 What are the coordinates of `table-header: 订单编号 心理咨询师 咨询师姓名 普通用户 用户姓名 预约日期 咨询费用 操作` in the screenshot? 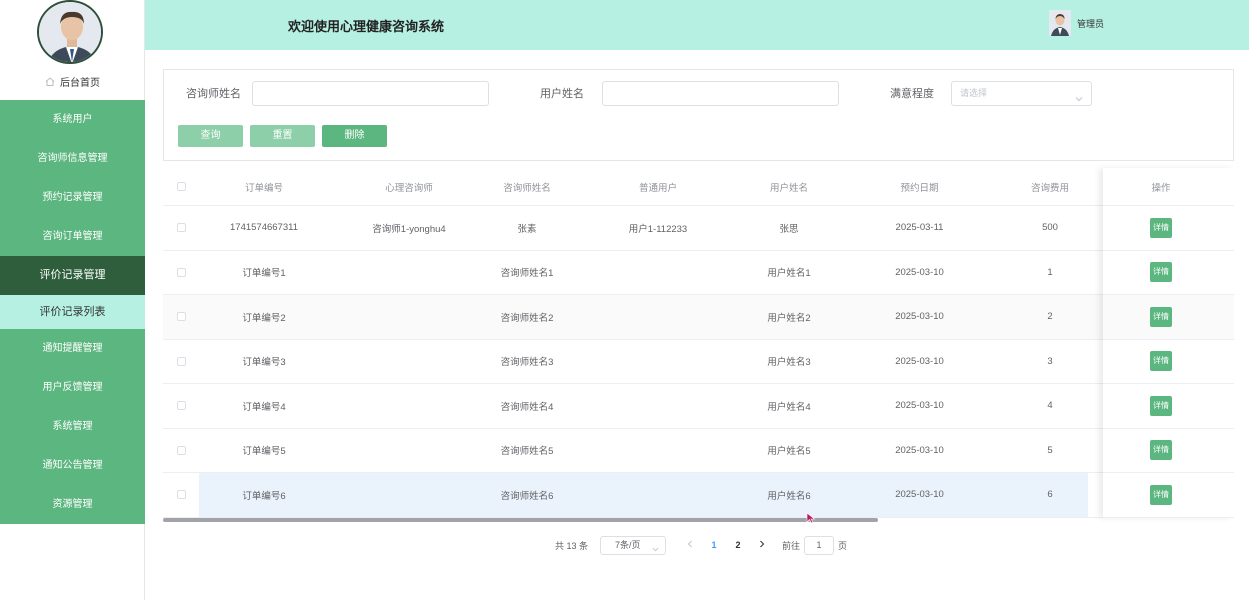 It's located at (698, 187).